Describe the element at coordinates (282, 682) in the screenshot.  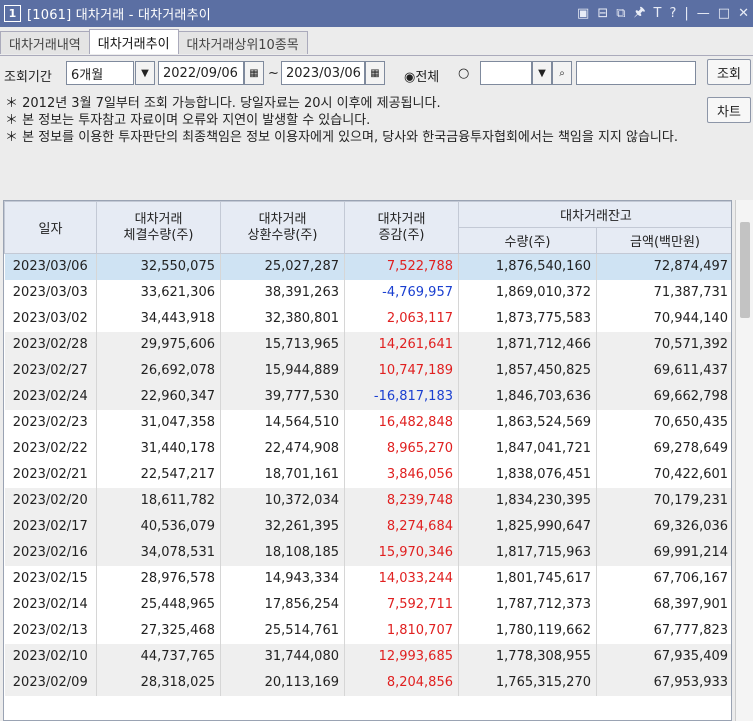
I see `cell-repaid: 20,113,169` at that location.